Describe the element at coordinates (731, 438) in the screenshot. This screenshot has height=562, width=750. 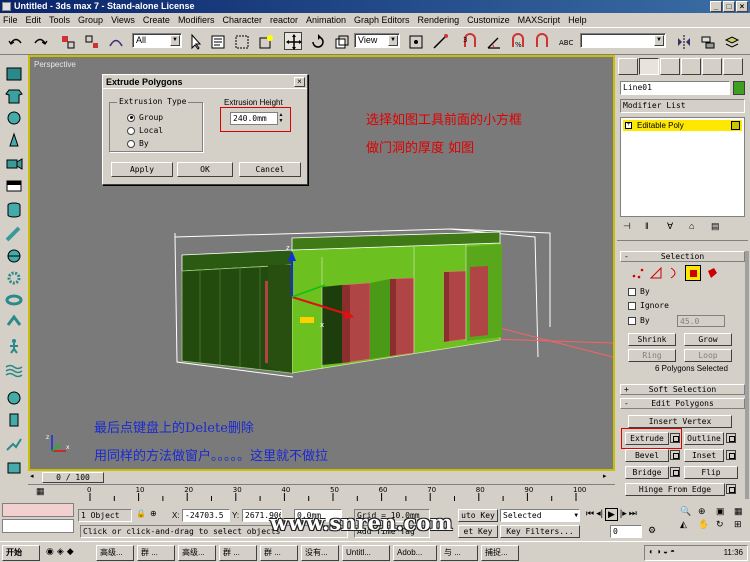
I see `outline-settings-icon` at that location.